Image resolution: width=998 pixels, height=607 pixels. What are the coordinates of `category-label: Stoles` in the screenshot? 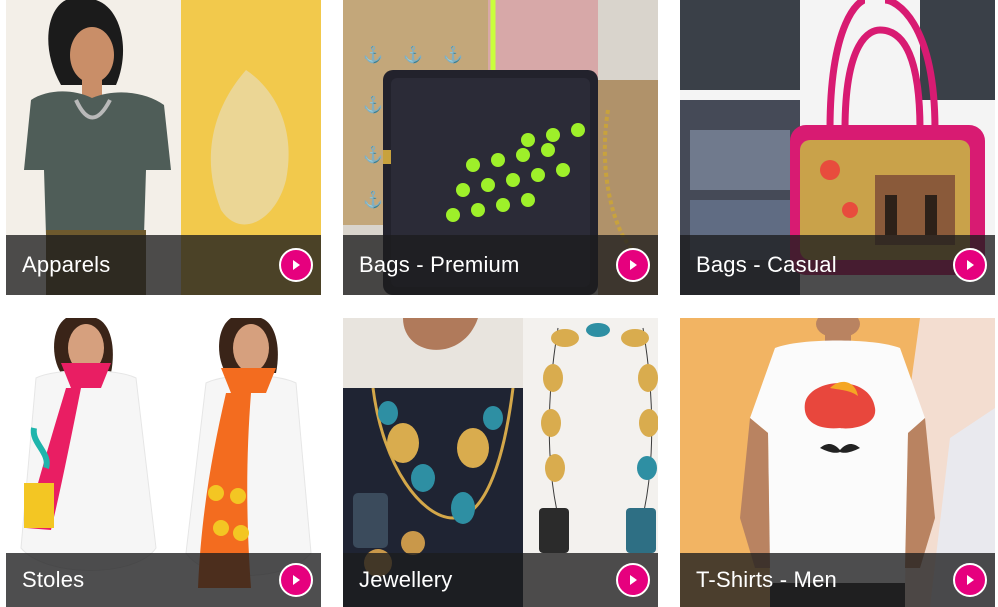 It's located at (53, 579).